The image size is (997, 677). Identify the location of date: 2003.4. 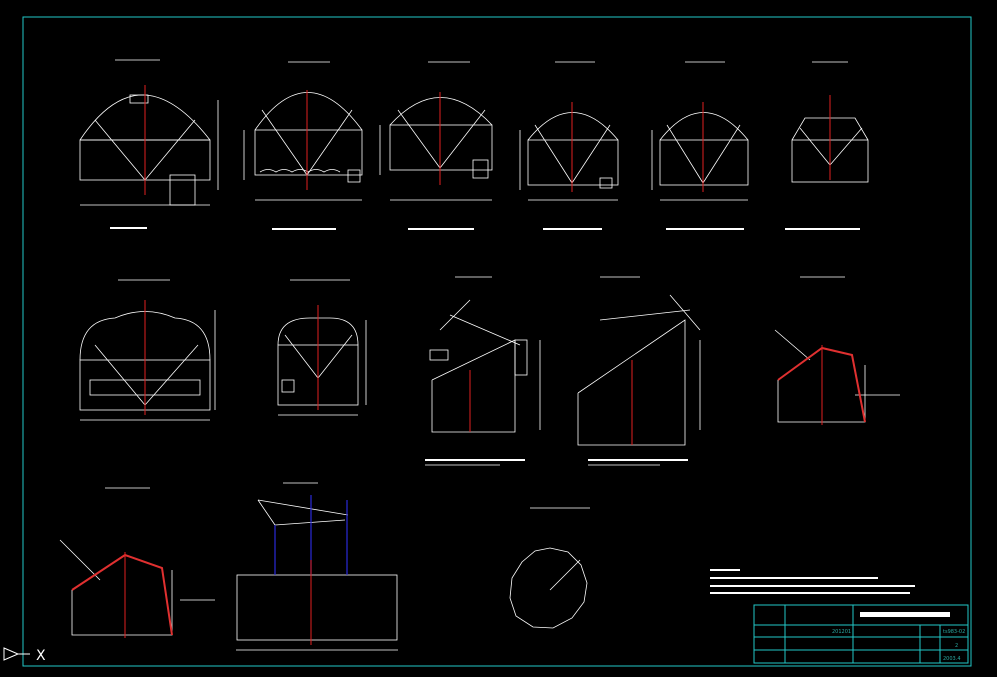
(952, 659).